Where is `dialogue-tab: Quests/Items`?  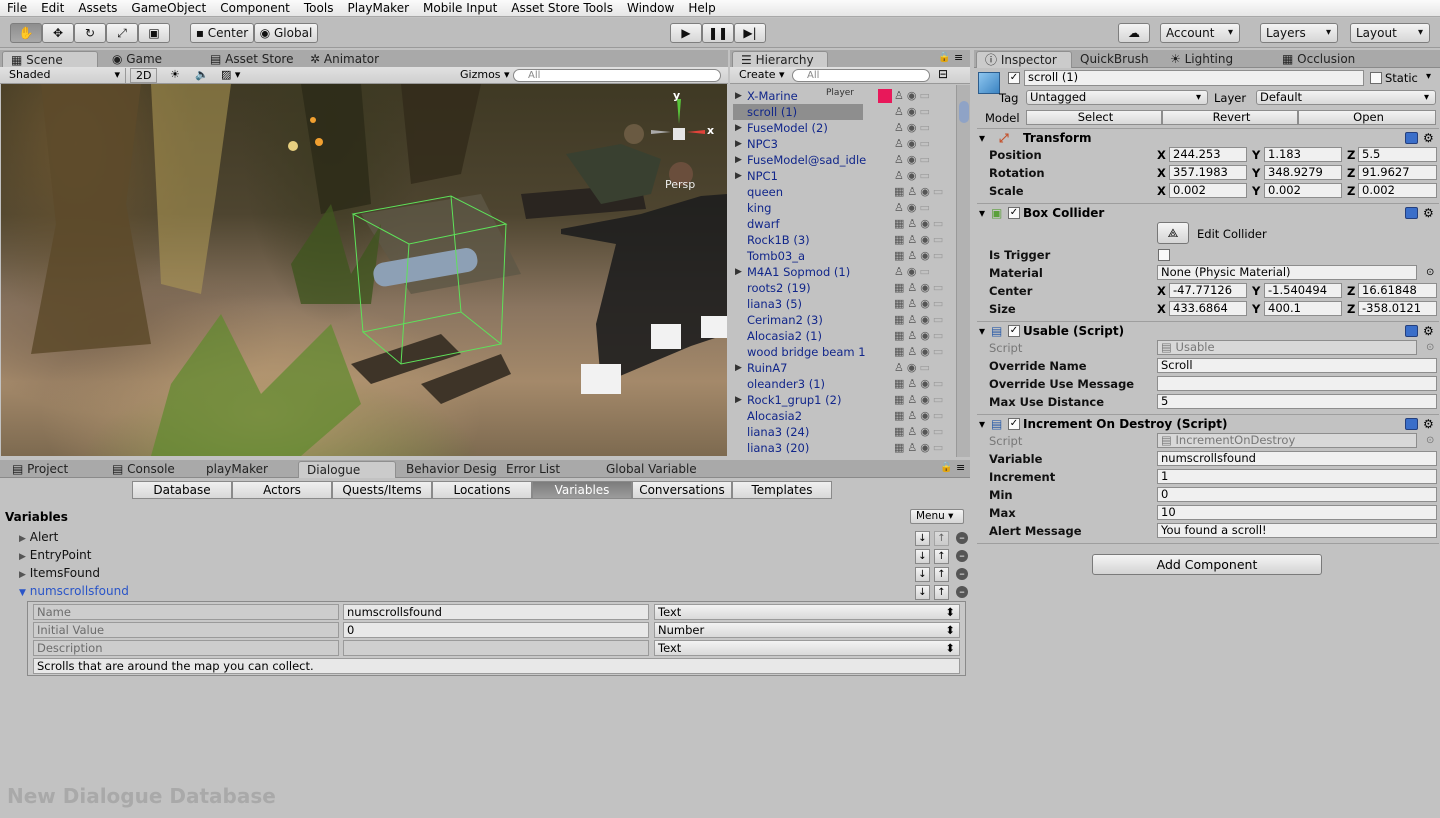
dialogue-tab: Quests/Items is located at coordinates (382, 490).